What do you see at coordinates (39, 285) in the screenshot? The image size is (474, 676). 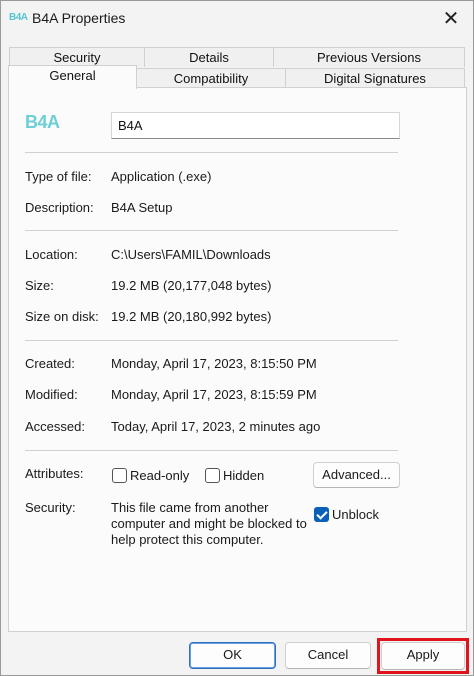 I see `size-label: Size:` at bounding box center [39, 285].